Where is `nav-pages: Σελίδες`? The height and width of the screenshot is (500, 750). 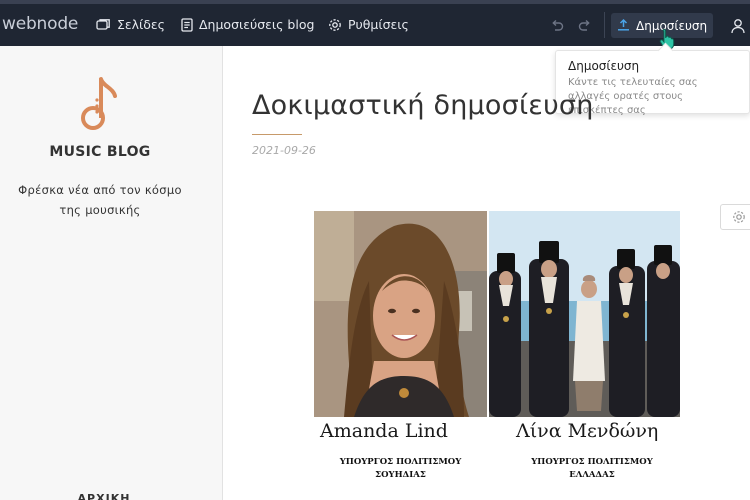 nav-pages: Σελίδες is located at coordinates (130, 24).